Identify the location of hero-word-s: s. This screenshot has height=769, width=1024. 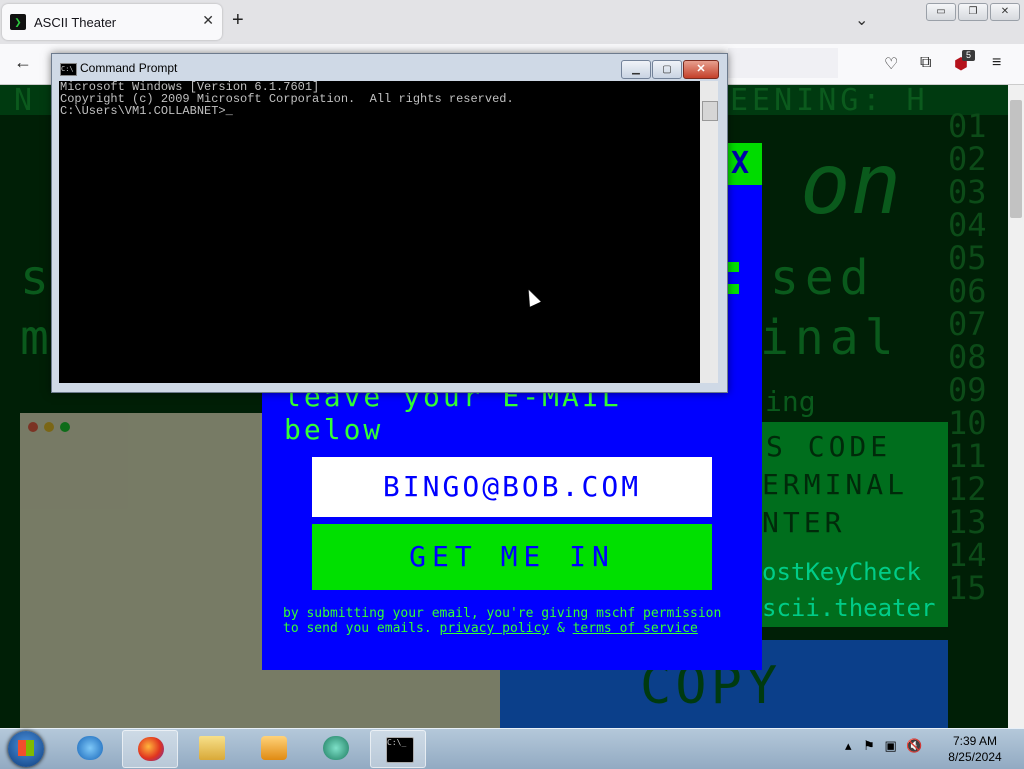
(34, 278).